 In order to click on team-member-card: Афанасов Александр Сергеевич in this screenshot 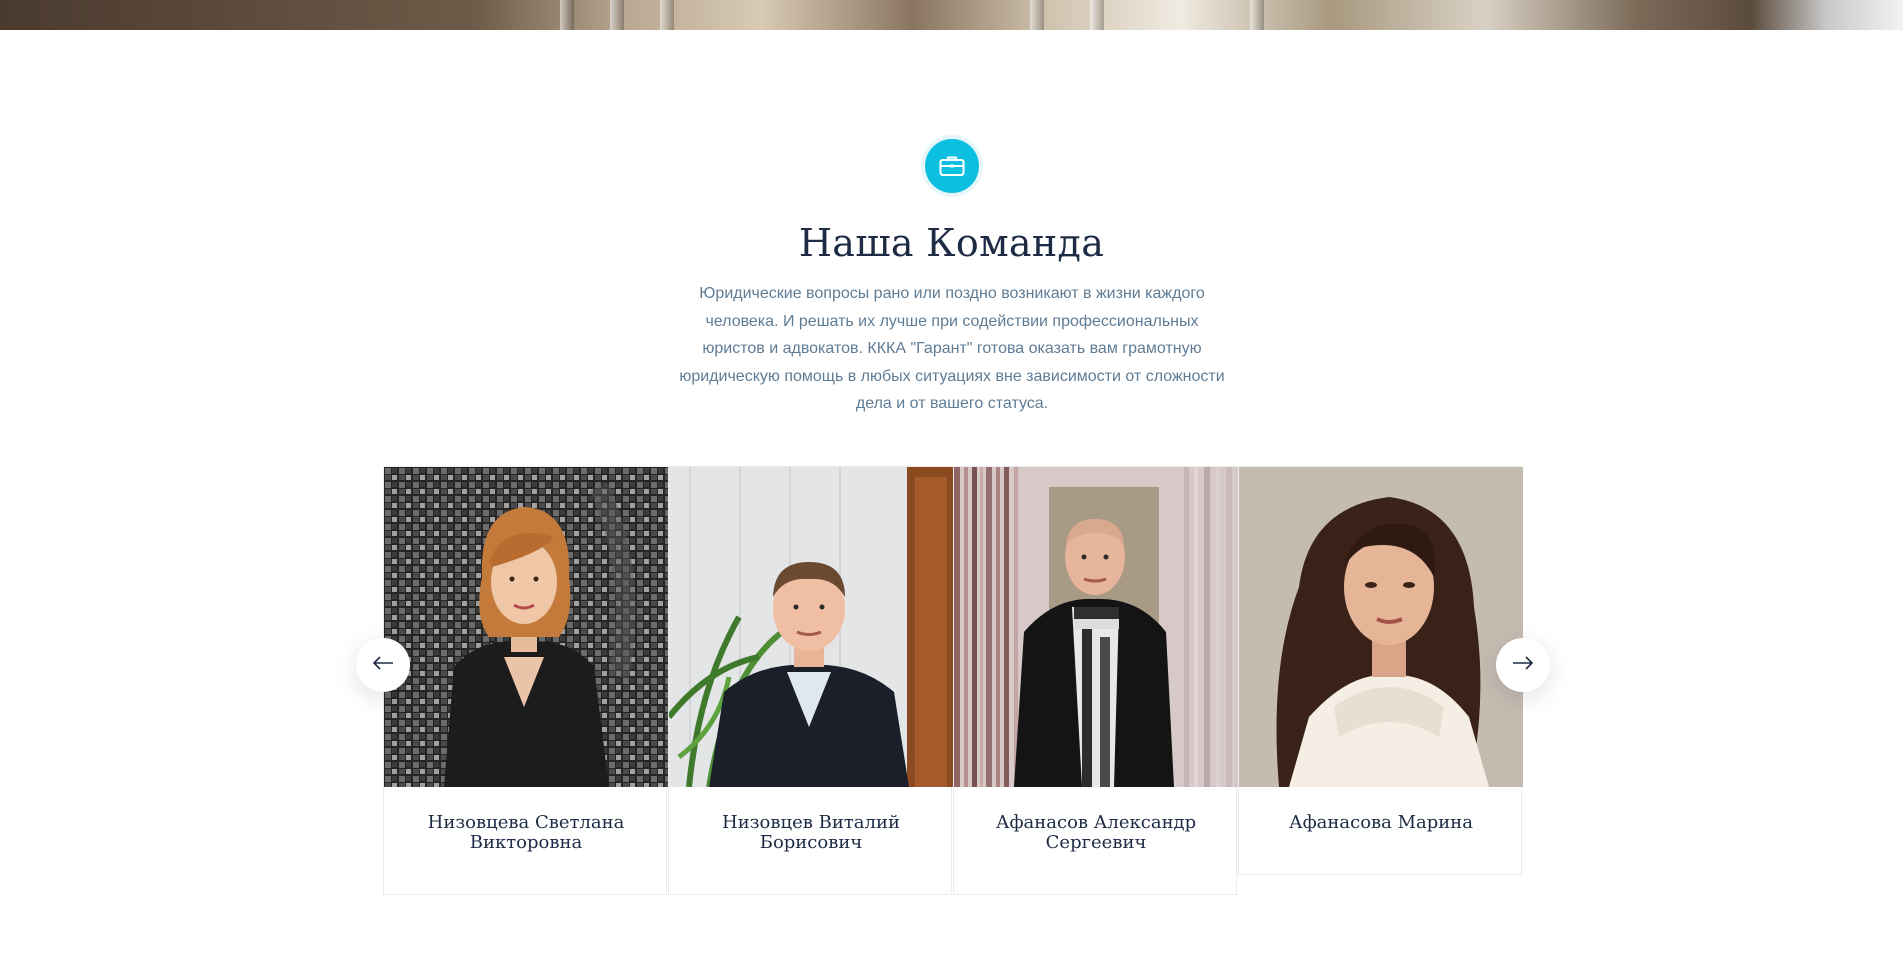, I will do `click(1095, 680)`.